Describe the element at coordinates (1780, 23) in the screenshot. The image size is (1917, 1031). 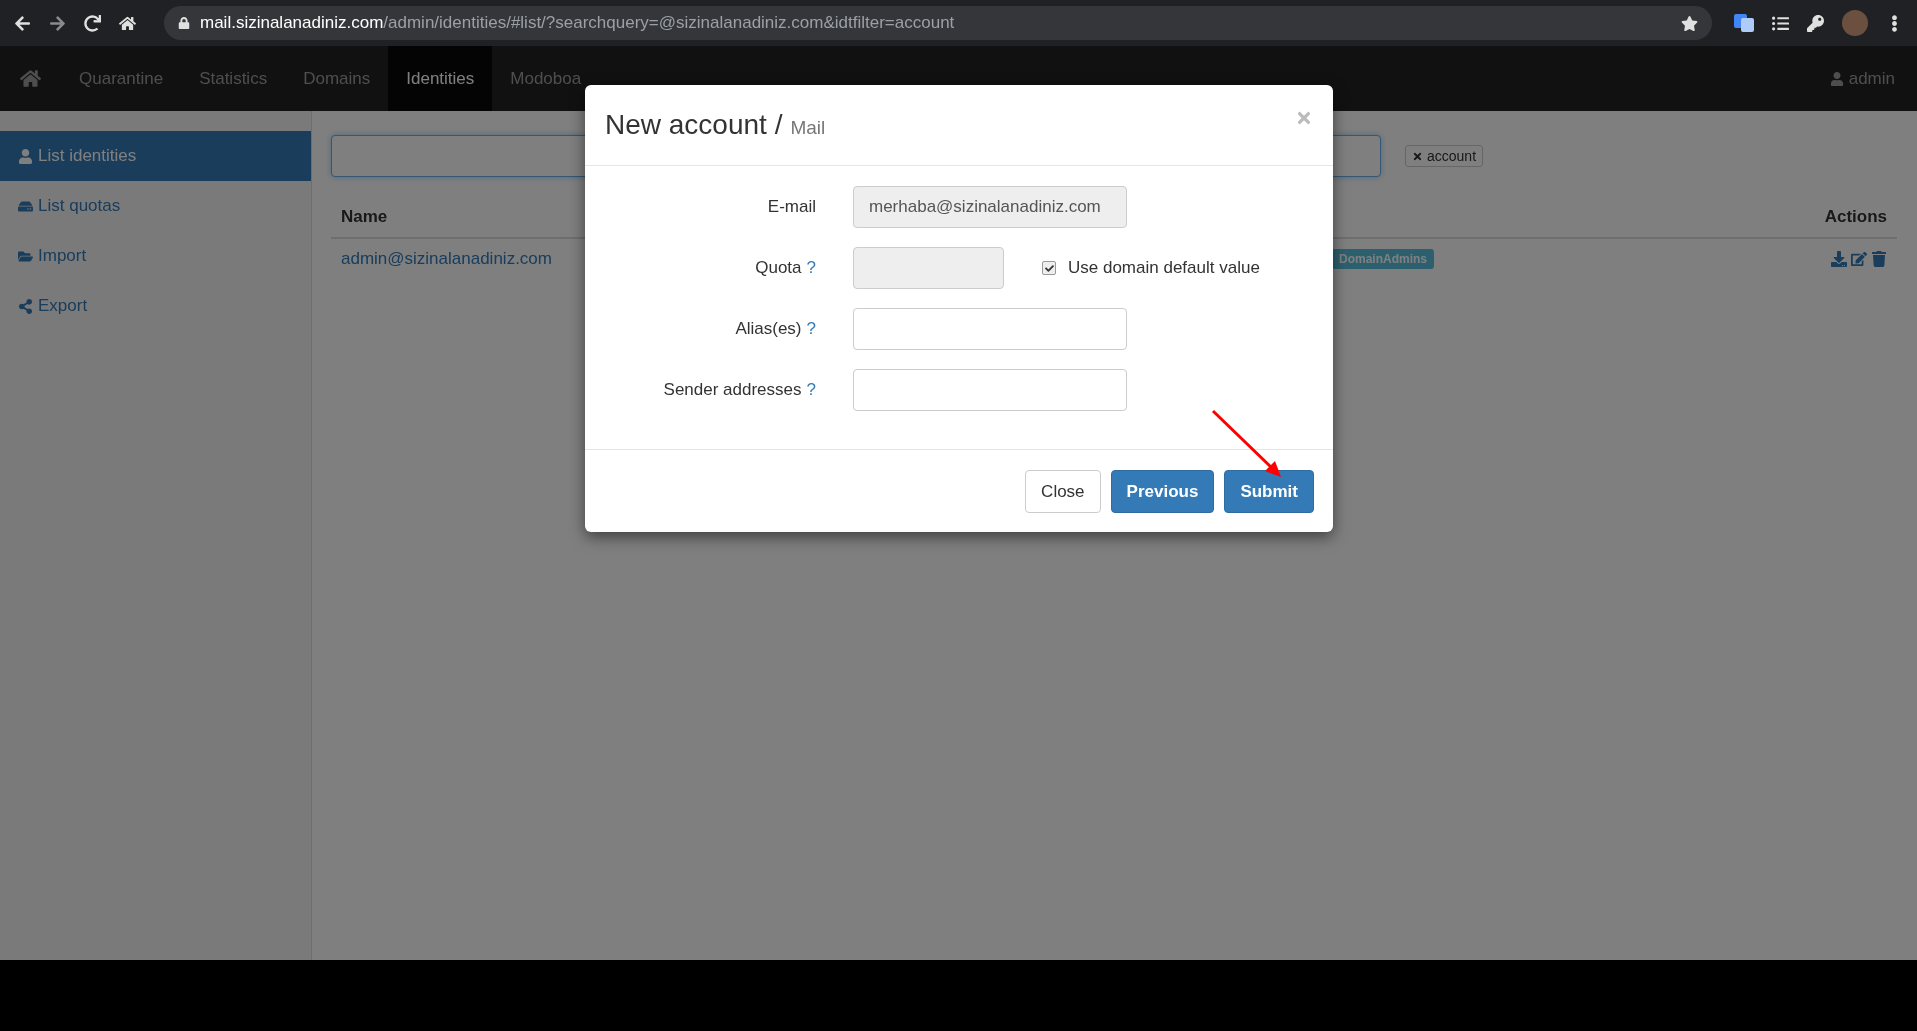
I see `playlist-icon` at that location.